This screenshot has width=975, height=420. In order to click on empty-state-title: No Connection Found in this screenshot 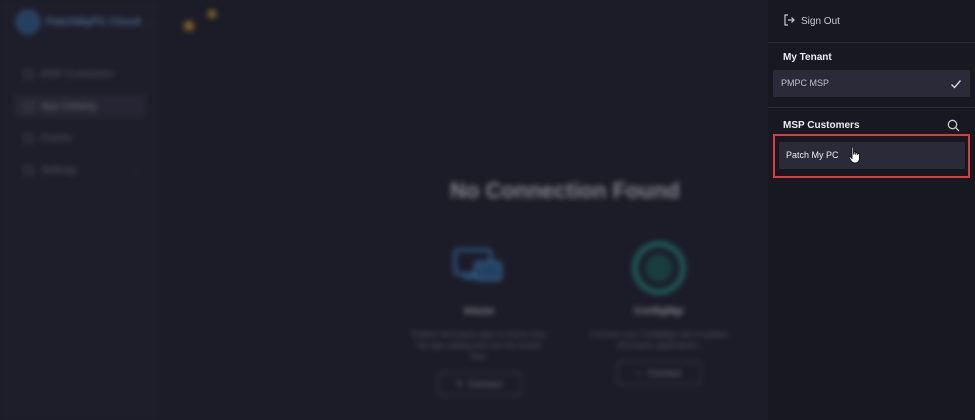, I will do `click(565, 190)`.